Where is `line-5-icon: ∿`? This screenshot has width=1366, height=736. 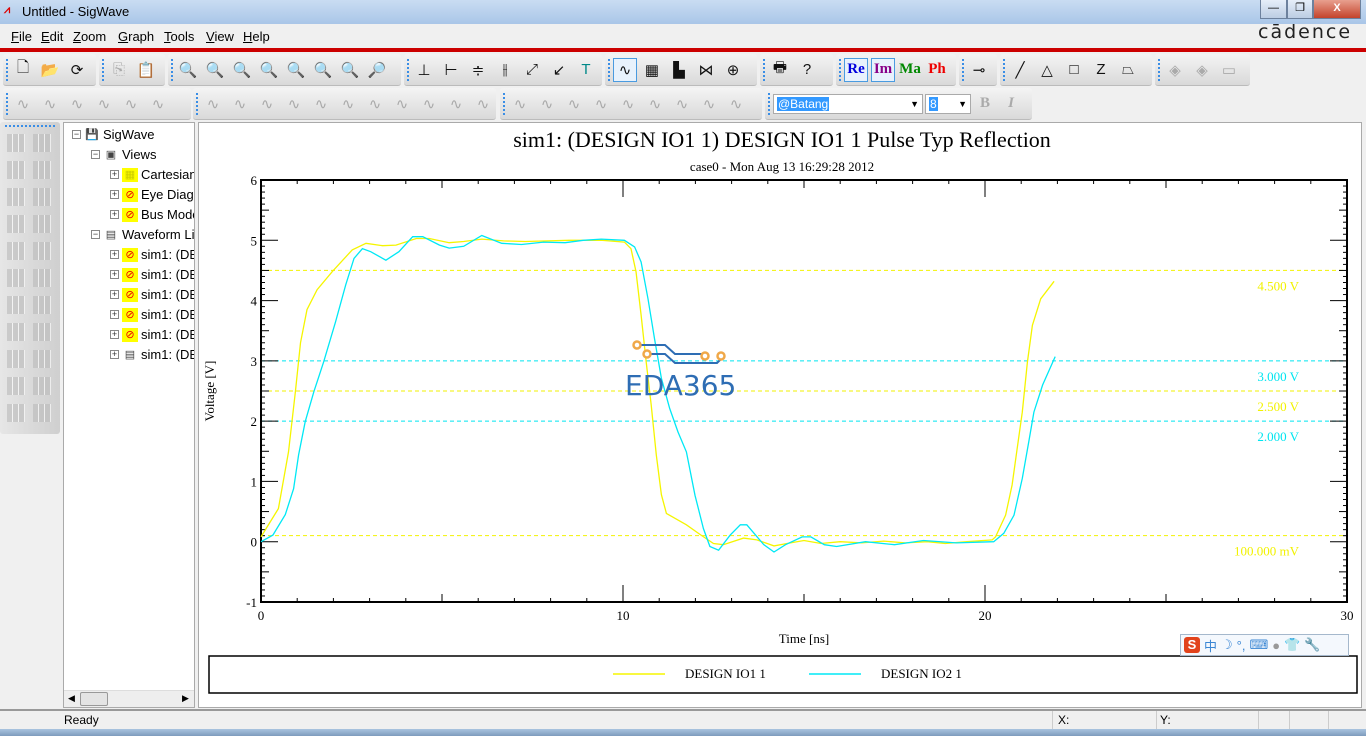
line-5-icon: ∿ is located at coordinates (321, 104).